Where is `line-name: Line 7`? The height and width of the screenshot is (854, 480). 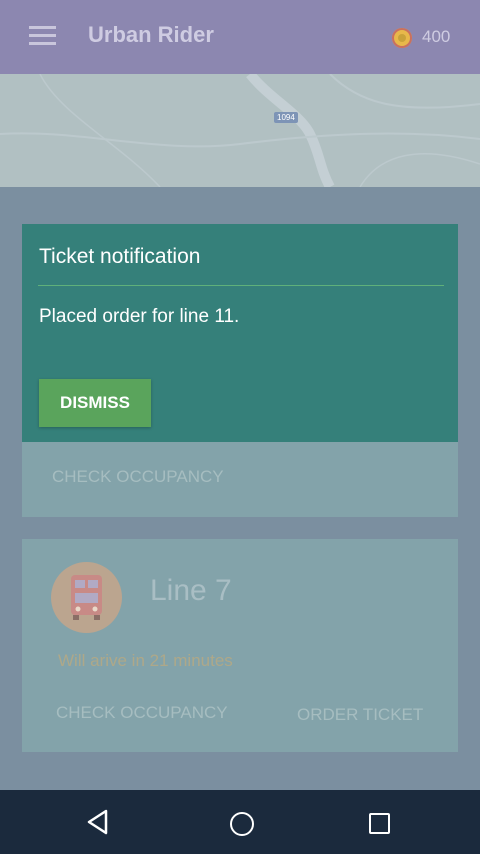 line-name: Line 7 is located at coordinates (191, 590).